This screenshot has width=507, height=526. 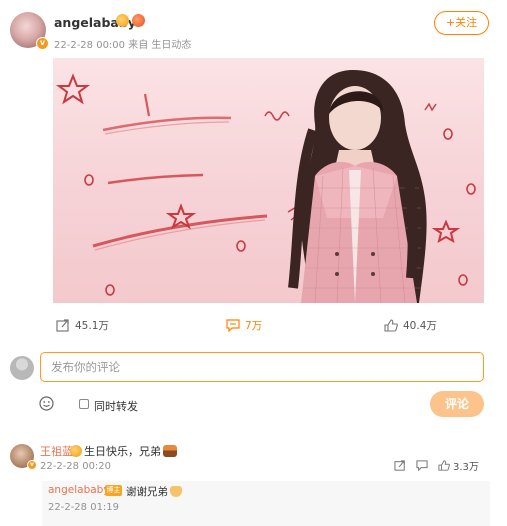 What do you see at coordinates (266, 503) in the screenshot?
I see `reply-item: angelababy 博主 谢谢兄弟 22-2-28 01:19` at bounding box center [266, 503].